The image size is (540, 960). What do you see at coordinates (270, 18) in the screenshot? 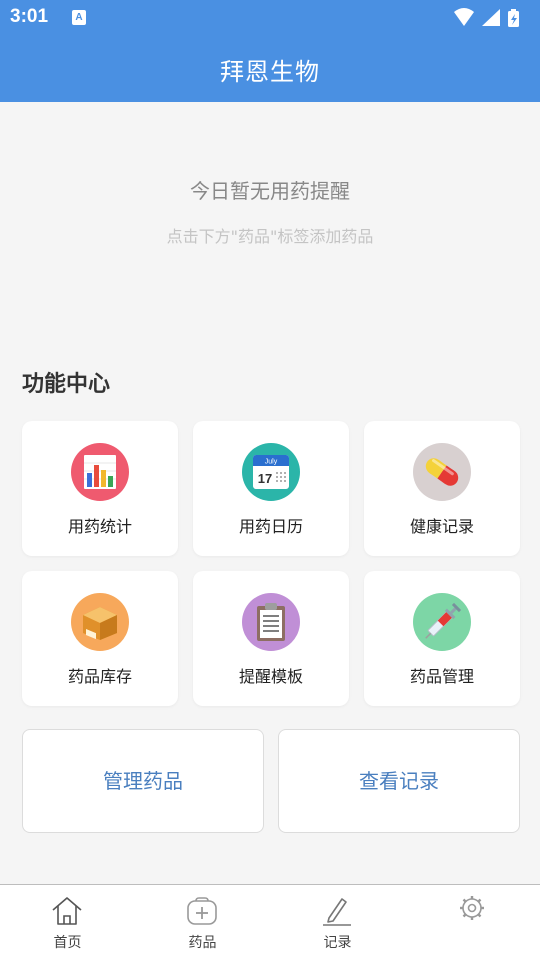
I see `status-bar: 3:01 A` at bounding box center [270, 18].